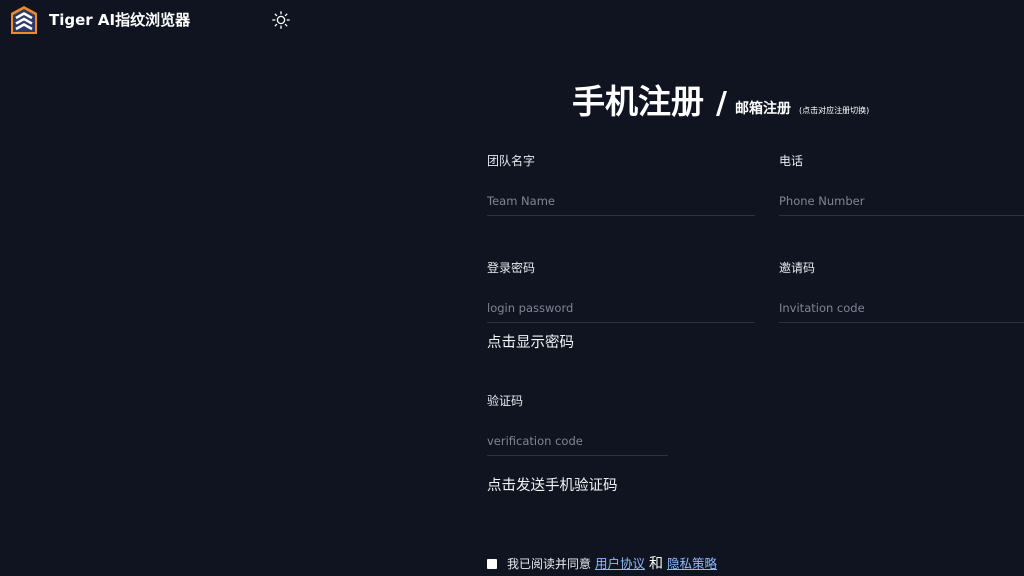 This screenshot has width=1024, height=576. I want to click on invitation-code-label: 邀请码, so click(797, 268).